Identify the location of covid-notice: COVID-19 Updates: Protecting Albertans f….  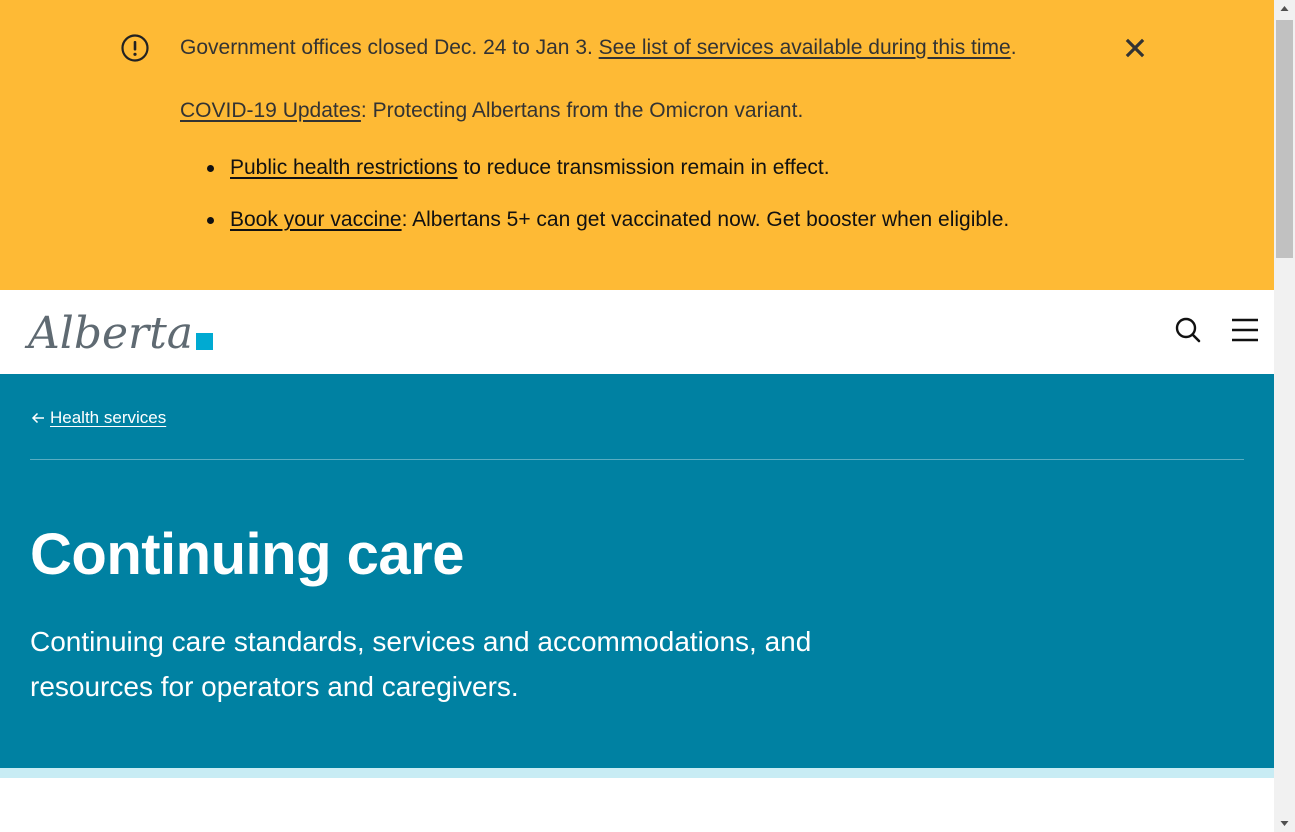
(491, 111).